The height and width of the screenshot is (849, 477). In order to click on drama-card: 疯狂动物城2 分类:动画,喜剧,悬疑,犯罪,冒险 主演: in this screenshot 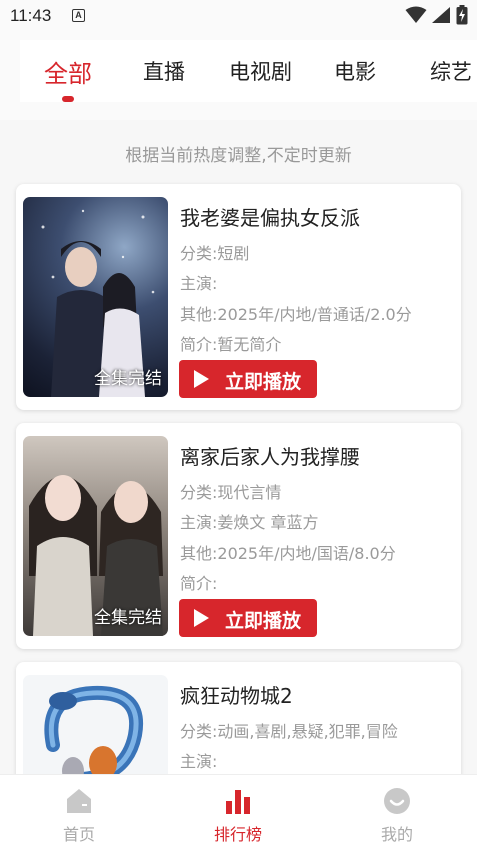, I will do `click(238, 727)`.